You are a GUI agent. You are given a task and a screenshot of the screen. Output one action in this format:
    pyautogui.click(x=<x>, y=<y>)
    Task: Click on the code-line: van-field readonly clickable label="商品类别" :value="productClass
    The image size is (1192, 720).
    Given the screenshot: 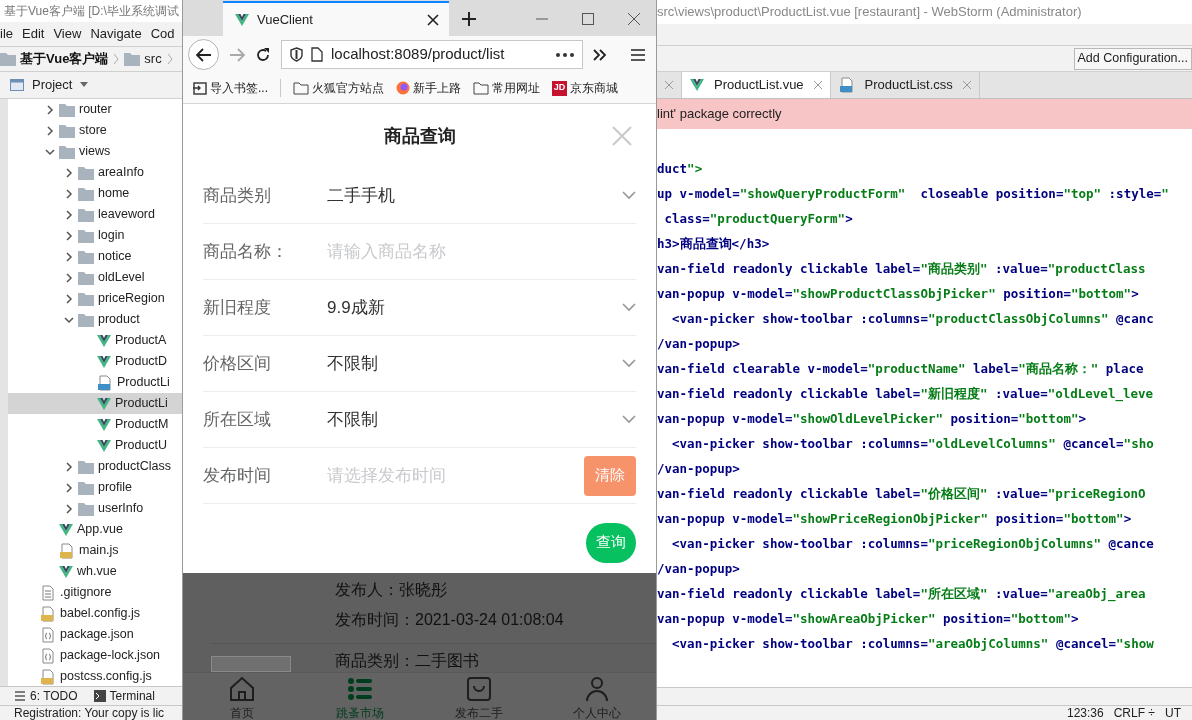 What is the action you would take?
    pyautogui.click(x=902, y=269)
    